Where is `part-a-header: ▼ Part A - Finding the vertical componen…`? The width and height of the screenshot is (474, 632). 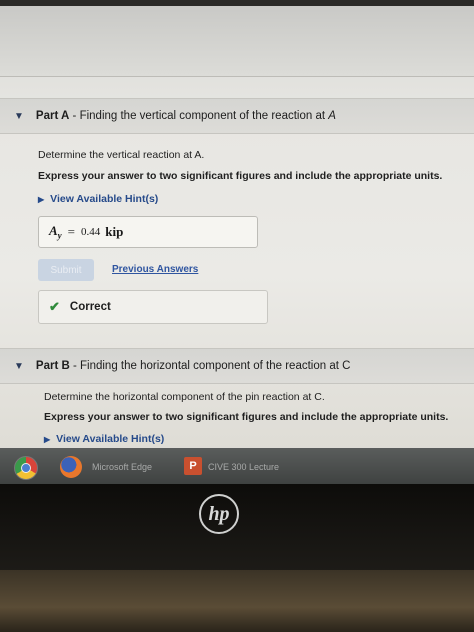
part-a-header: ▼ Part A - Finding the vertical componen… is located at coordinates (237, 116).